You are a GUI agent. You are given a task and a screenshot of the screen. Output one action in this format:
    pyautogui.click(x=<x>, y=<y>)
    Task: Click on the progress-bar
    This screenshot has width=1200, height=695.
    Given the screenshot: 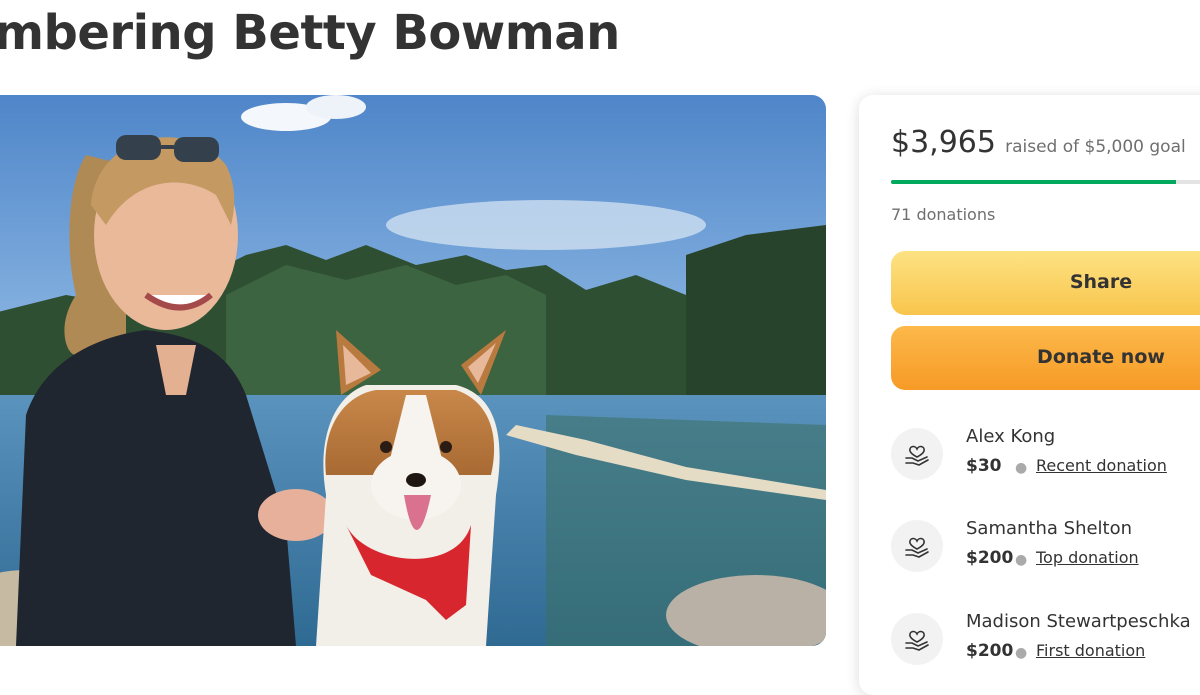 What is the action you would take?
    pyautogui.click(x=1045, y=182)
    